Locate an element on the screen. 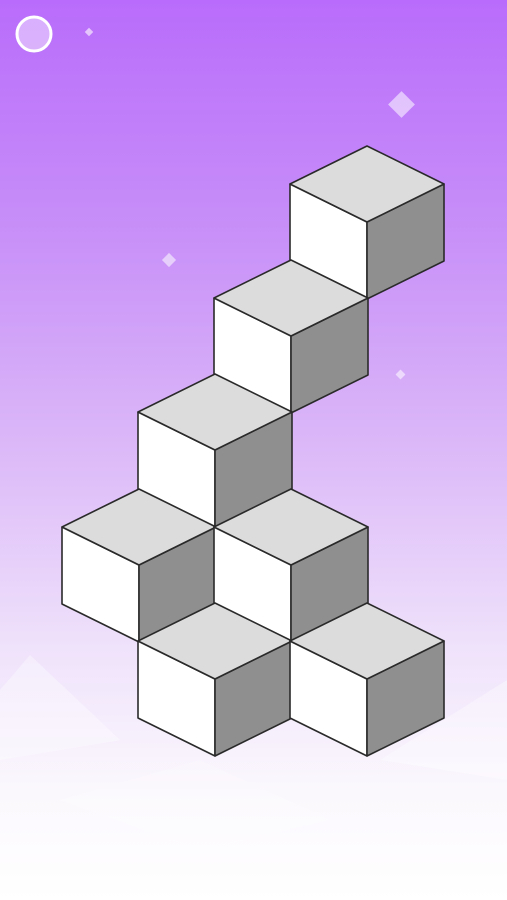 This screenshot has width=507, height=900. circle-icon is located at coordinates (34, 34).